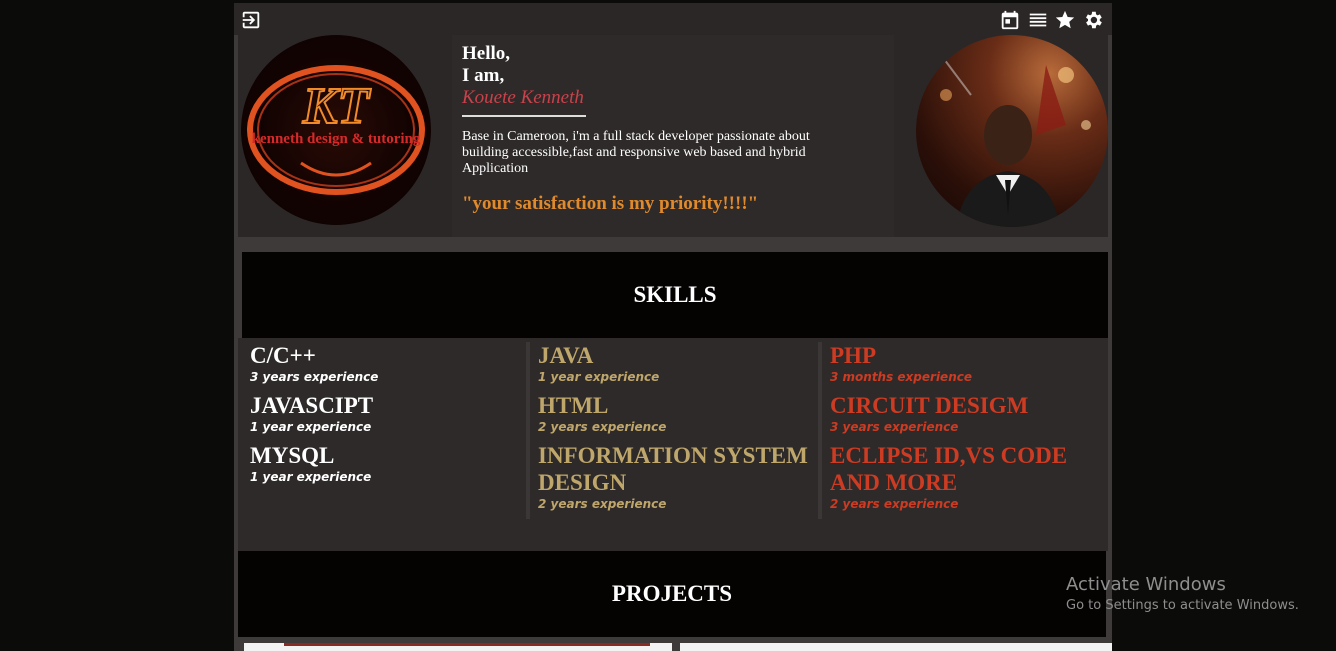 The width and height of the screenshot is (1336, 651). What do you see at coordinates (381, 363) in the screenshot?
I see `skill-item: C/C++ 3 years experience` at bounding box center [381, 363].